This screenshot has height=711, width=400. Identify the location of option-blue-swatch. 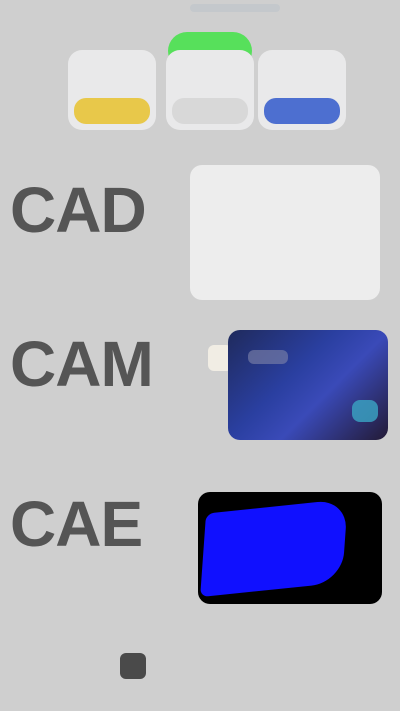
(302, 111).